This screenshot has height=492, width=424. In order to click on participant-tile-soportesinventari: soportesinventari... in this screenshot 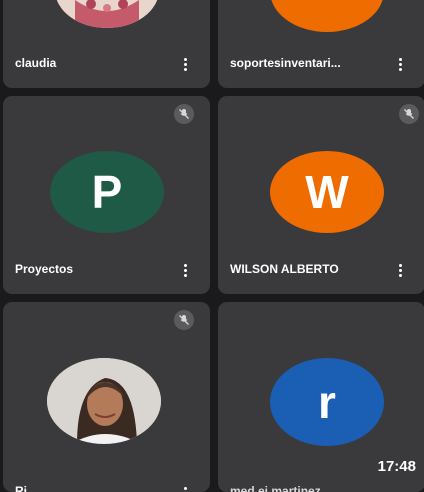, I will do `click(321, 44)`.